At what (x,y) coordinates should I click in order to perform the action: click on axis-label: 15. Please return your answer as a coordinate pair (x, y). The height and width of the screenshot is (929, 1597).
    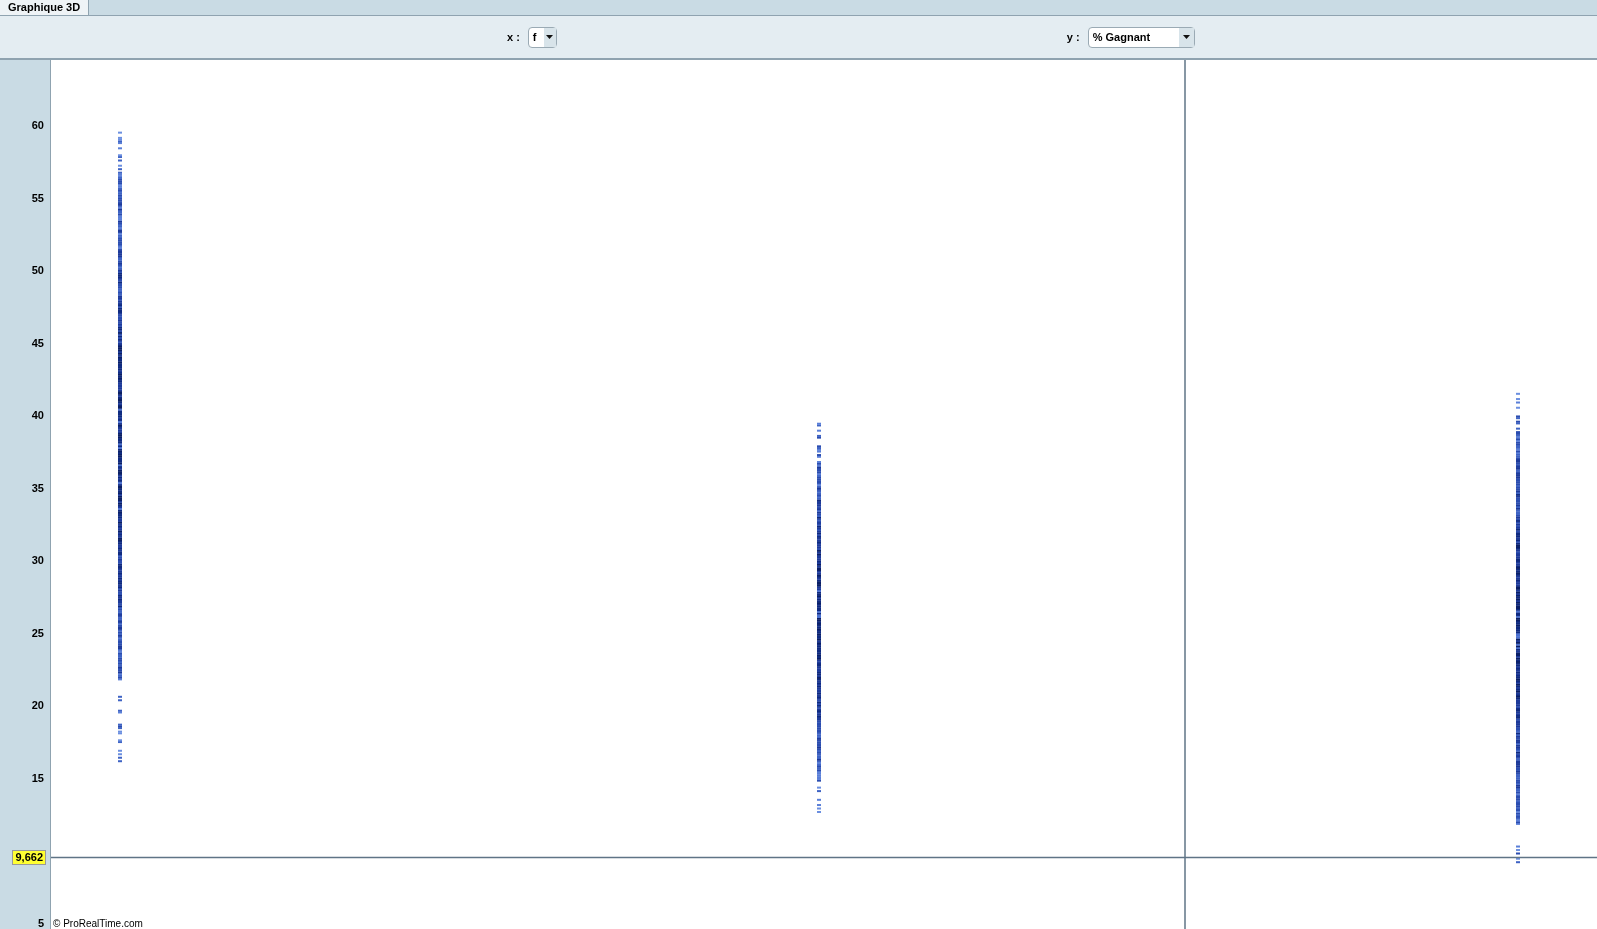
    Looking at the image, I should click on (37, 777).